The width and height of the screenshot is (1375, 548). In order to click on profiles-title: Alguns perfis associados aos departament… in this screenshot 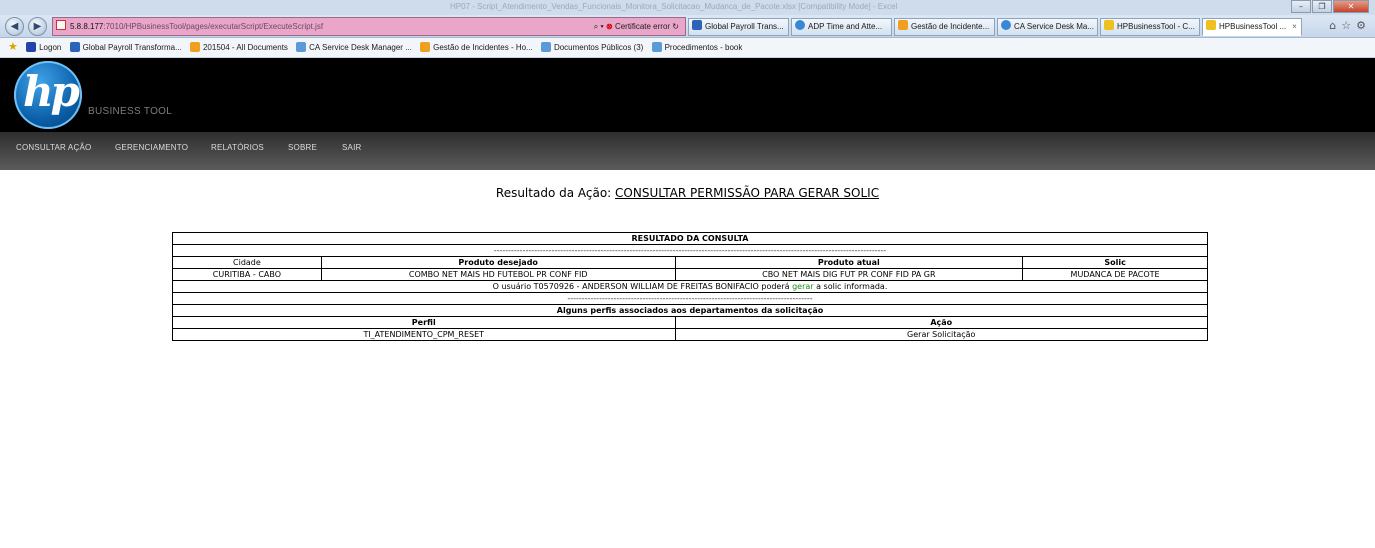, I will do `click(690, 310)`.